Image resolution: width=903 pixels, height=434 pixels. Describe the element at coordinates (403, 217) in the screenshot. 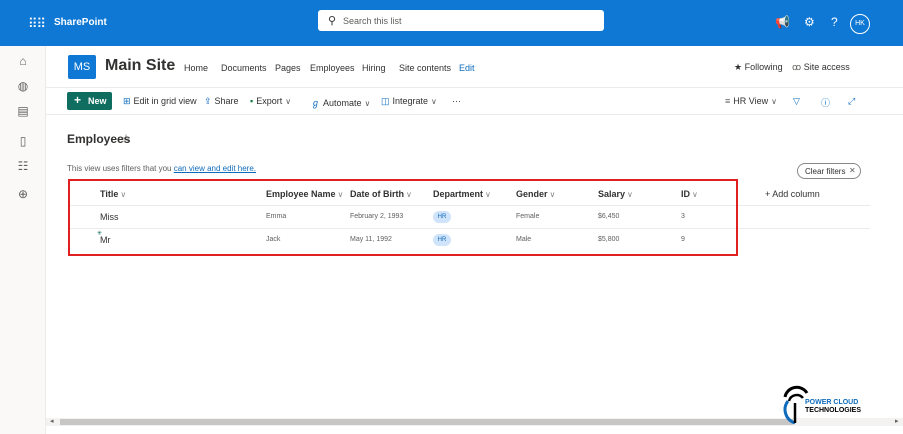

I see `highlight-box` at that location.